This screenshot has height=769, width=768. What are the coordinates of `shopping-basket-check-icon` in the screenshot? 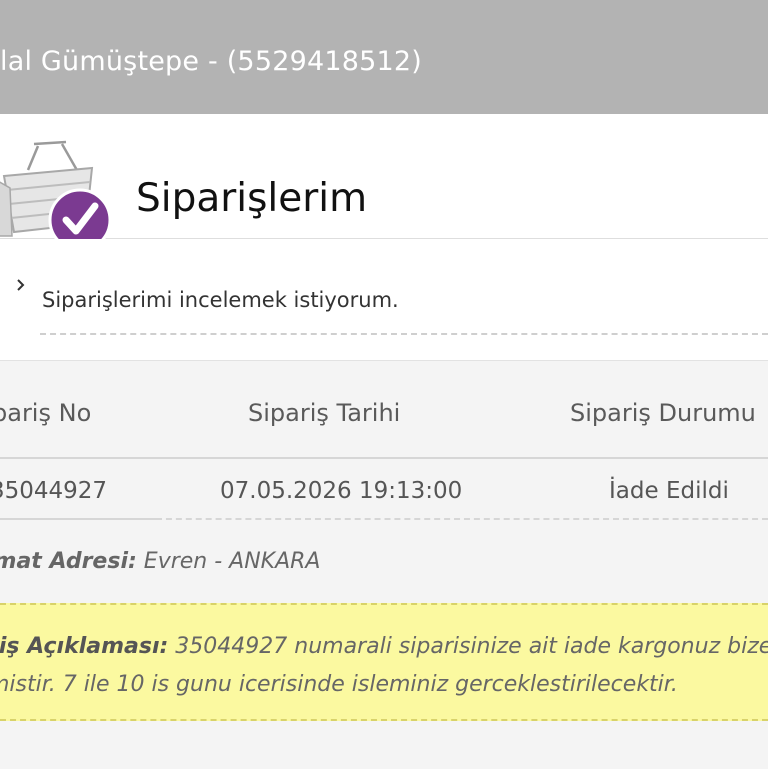 It's located at (59, 188).